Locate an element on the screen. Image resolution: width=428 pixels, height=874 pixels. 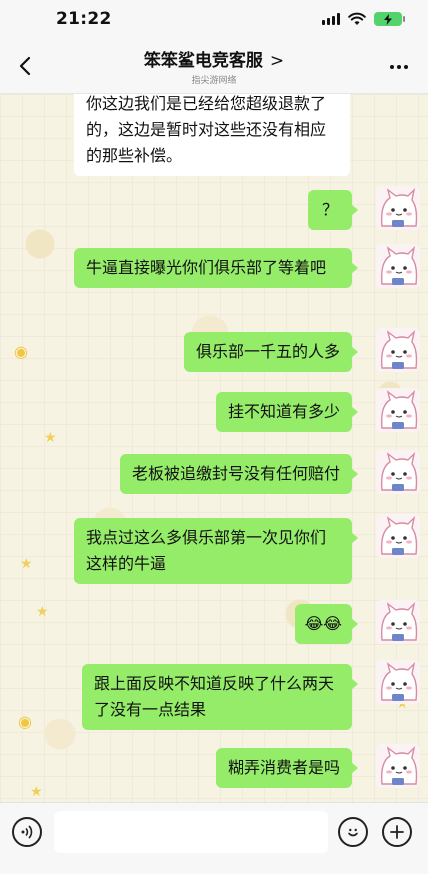
plus-button is located at coordinates (397, 832).